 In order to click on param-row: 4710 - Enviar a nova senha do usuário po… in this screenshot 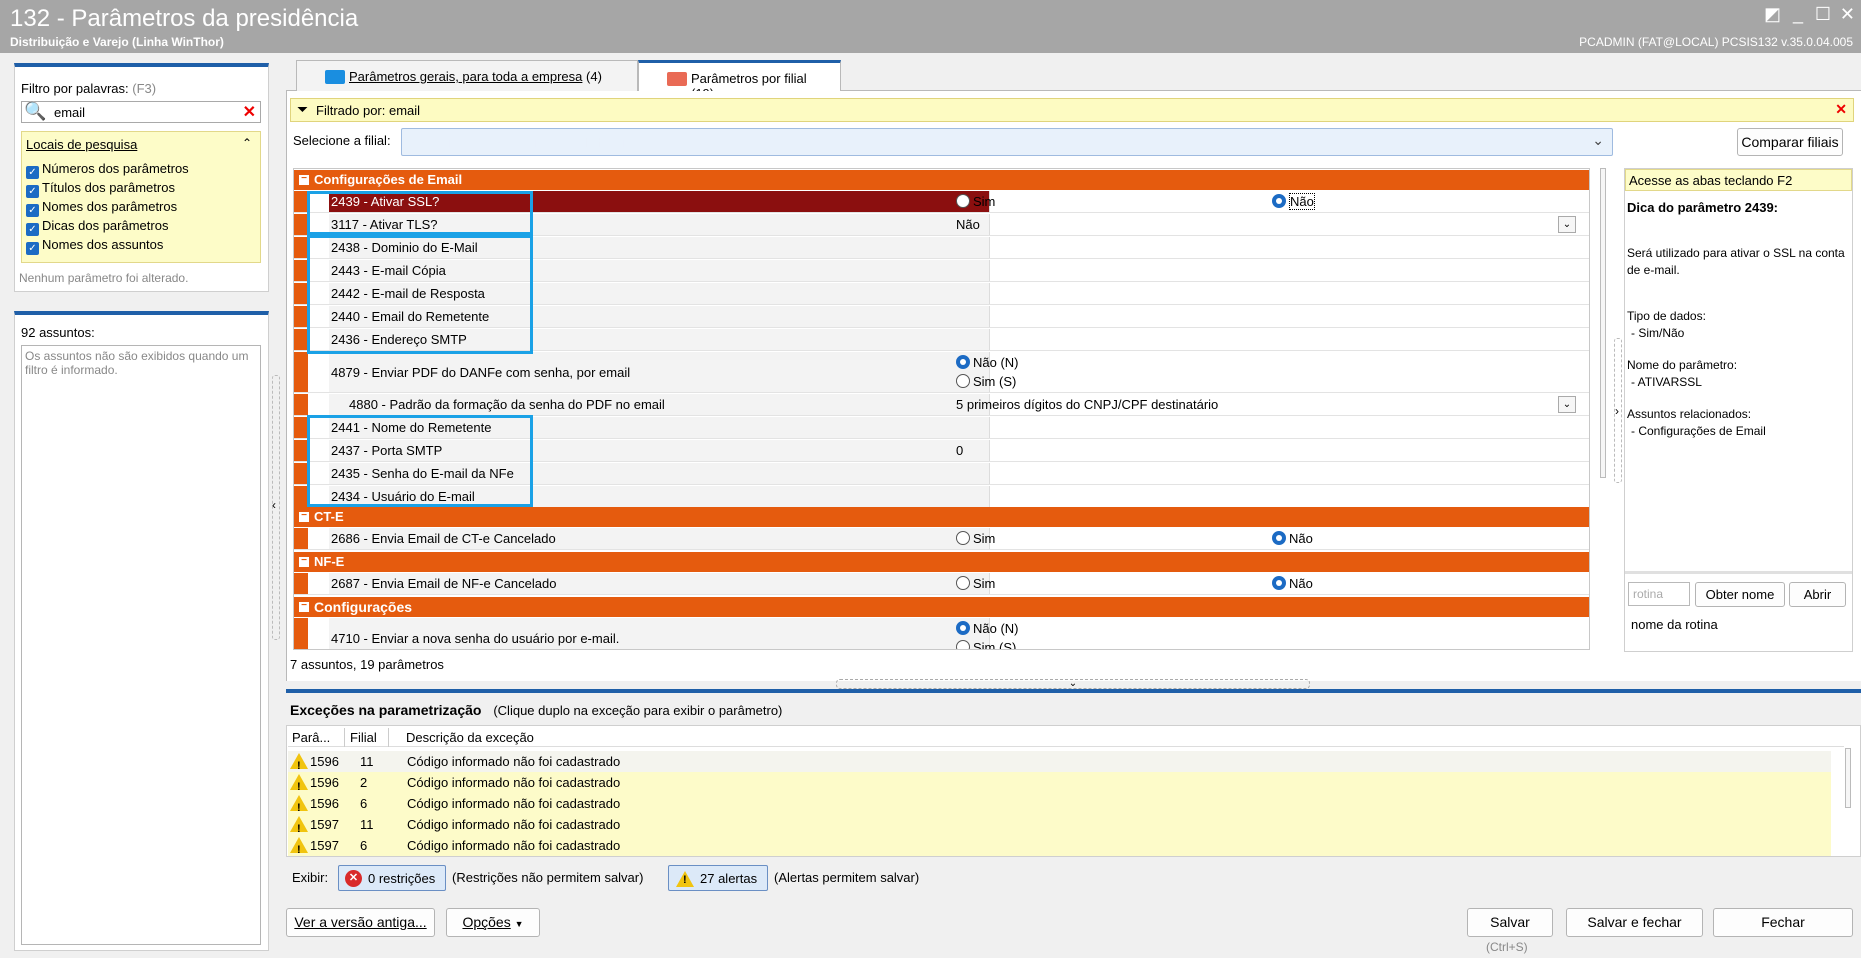, I will do `click(941, 633)`.